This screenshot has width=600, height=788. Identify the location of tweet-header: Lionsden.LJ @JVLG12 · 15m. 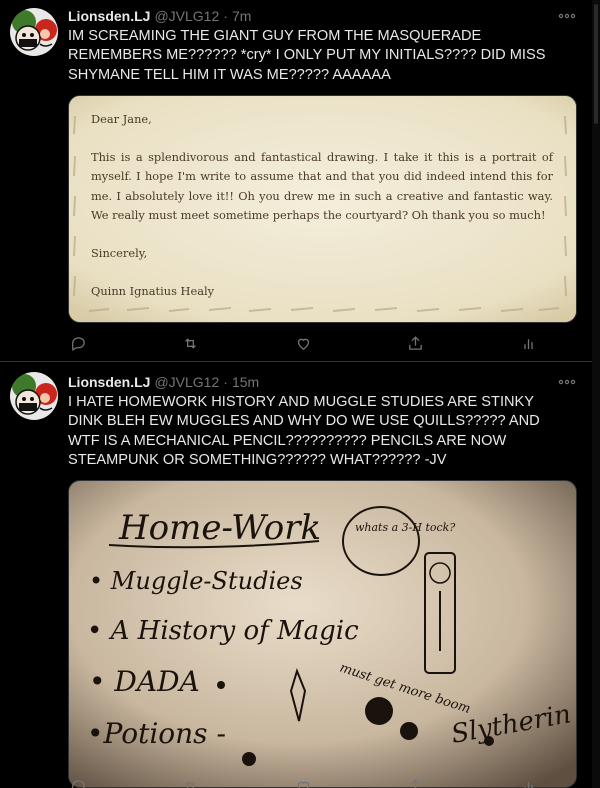
(163, 382).